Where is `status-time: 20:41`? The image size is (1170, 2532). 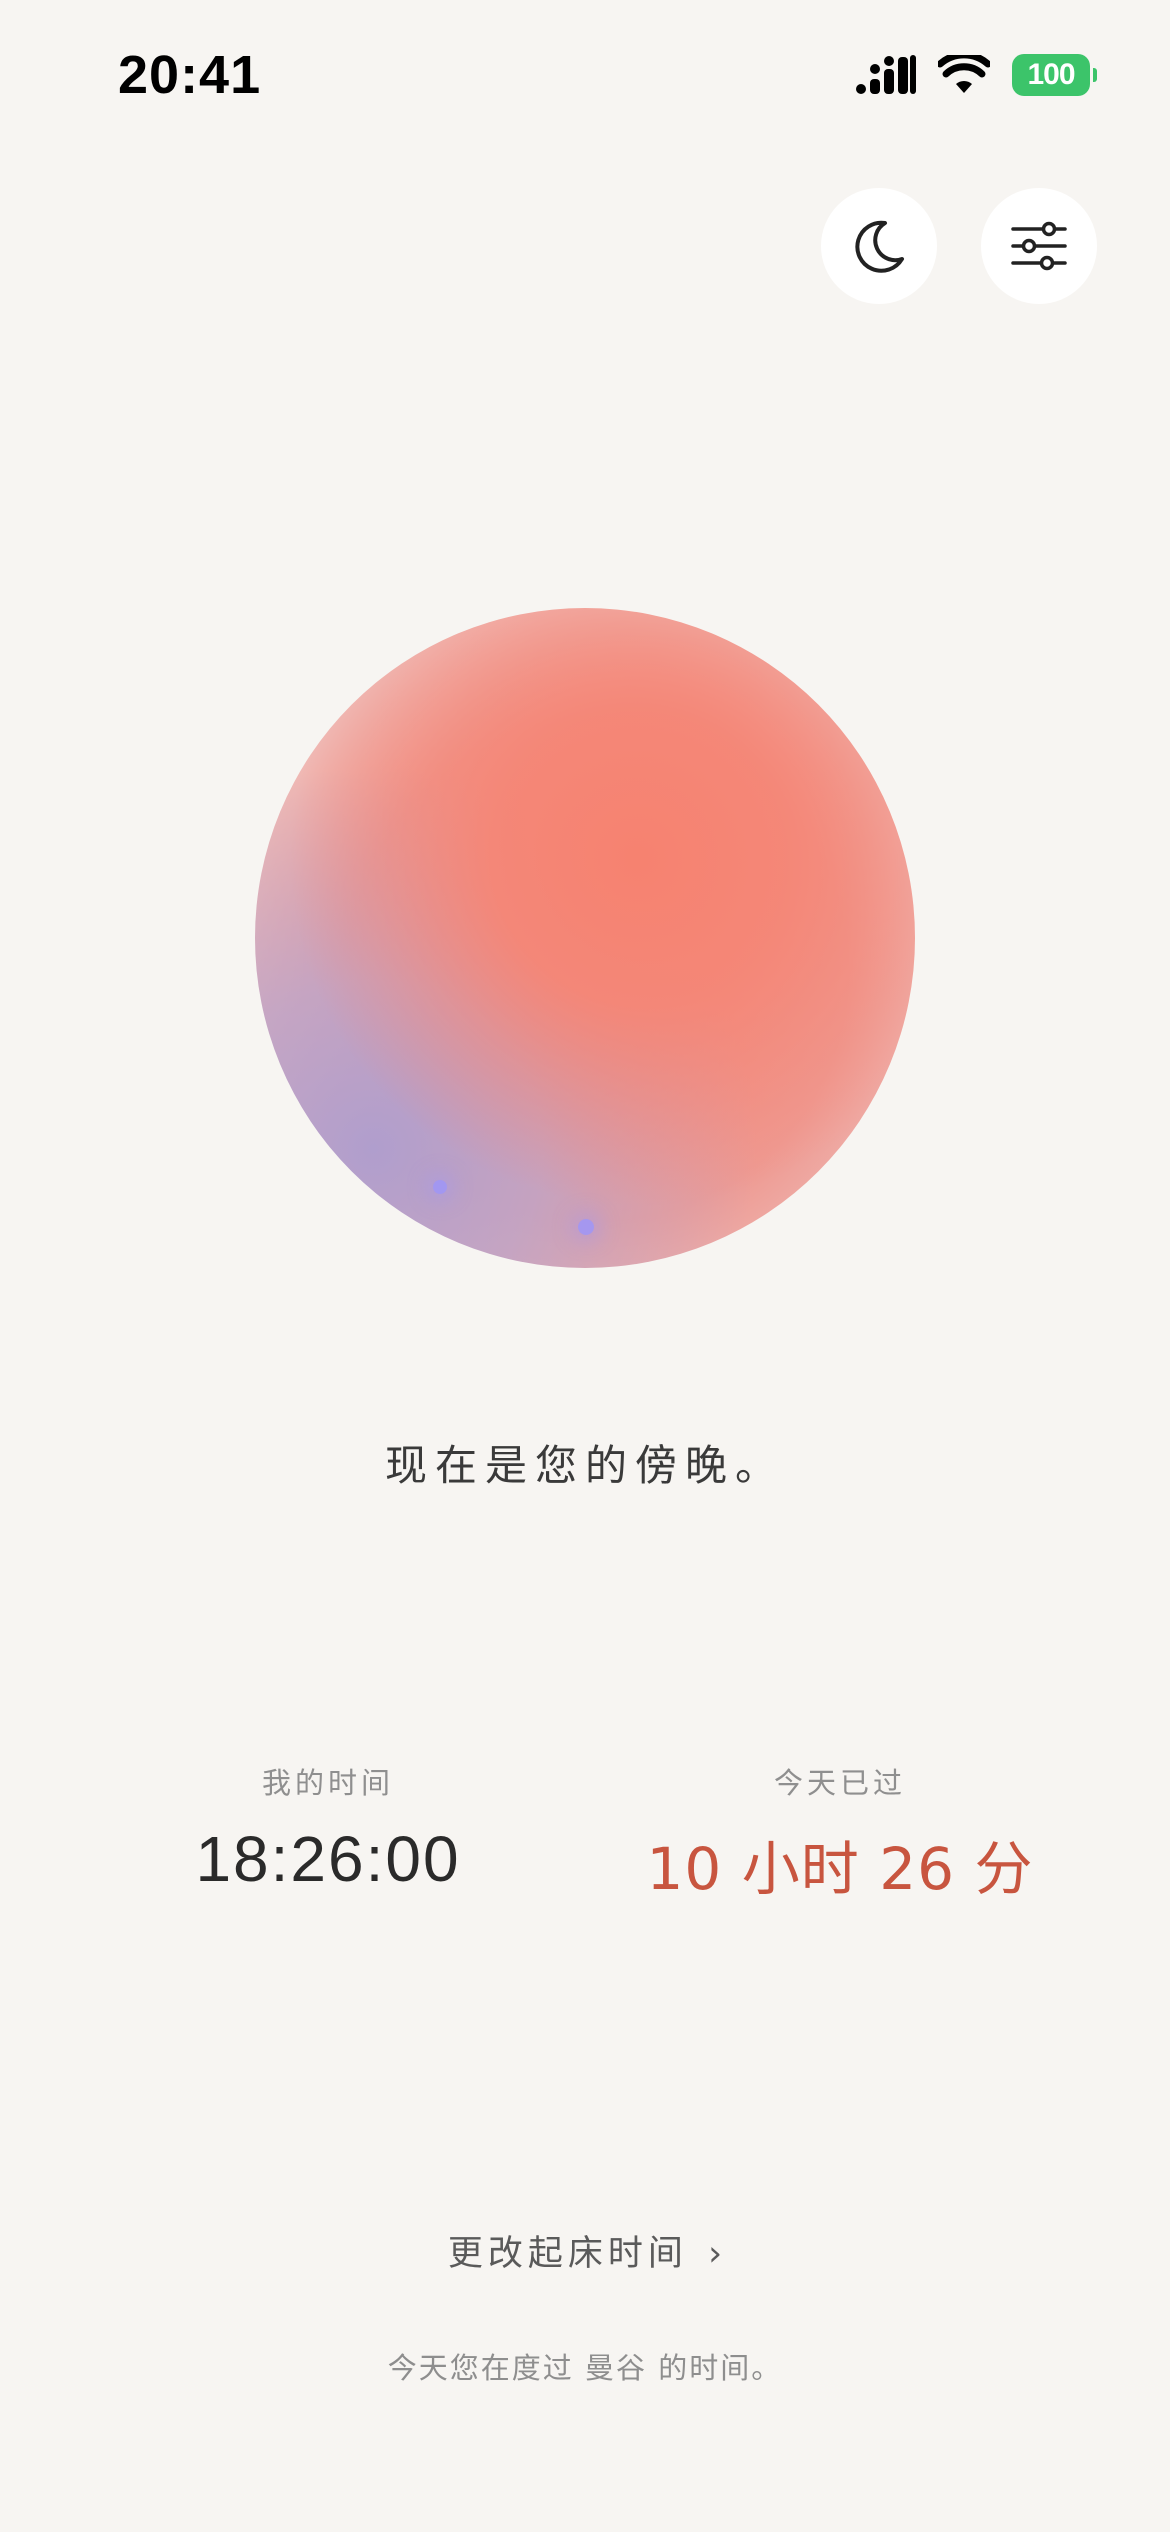 status-time: 20:41 is located at coordinates (190, 75).